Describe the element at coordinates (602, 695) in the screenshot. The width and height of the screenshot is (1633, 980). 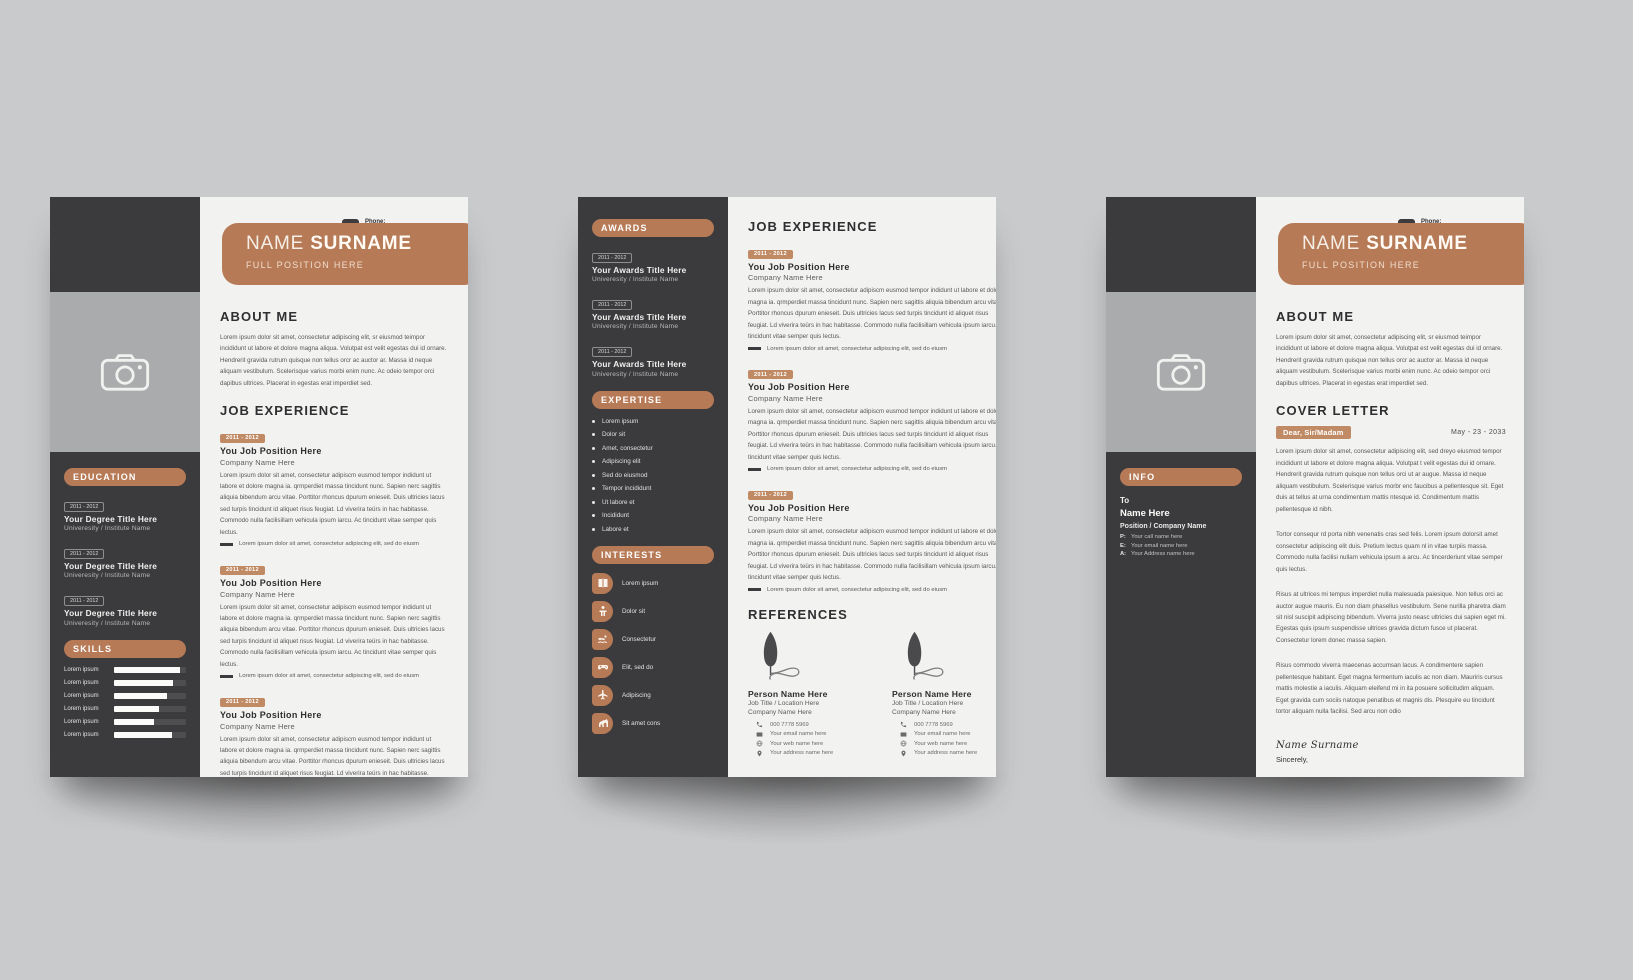
I see `airplane-icon` at that location.